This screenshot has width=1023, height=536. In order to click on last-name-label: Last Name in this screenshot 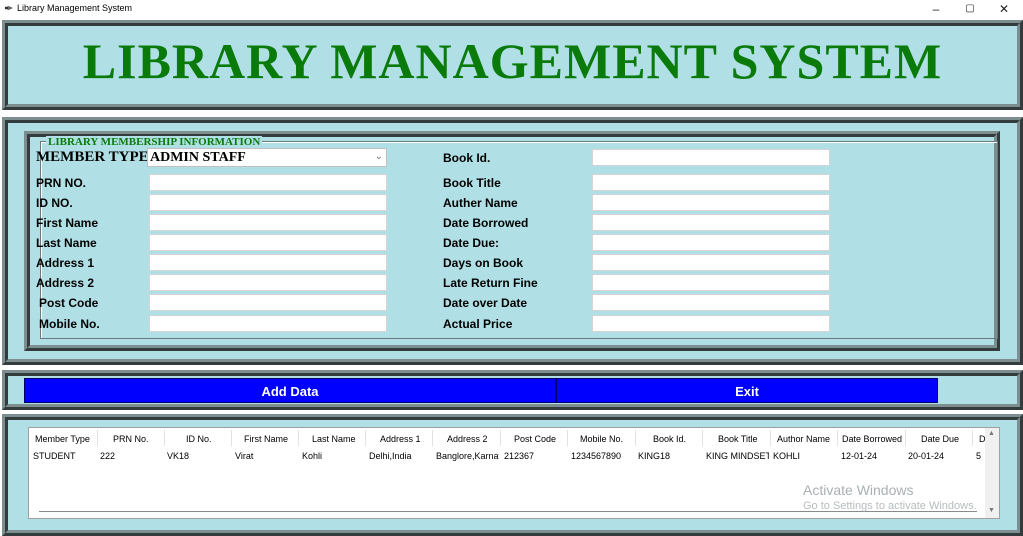, I will do `click(66, 243)`.